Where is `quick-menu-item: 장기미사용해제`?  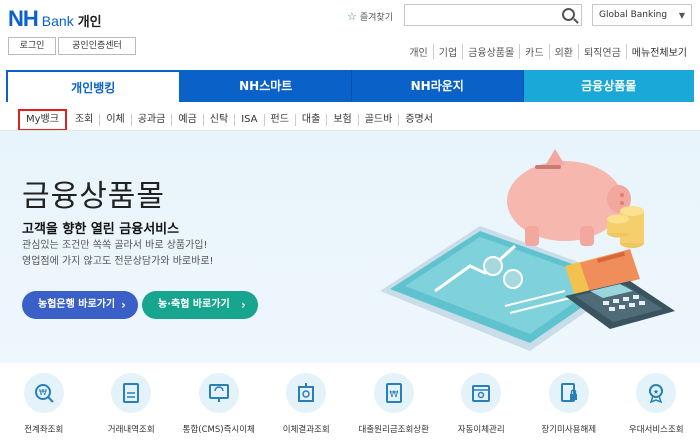
quick-menu-item: 장기미사용해제 is located at coordinates (569, 407).